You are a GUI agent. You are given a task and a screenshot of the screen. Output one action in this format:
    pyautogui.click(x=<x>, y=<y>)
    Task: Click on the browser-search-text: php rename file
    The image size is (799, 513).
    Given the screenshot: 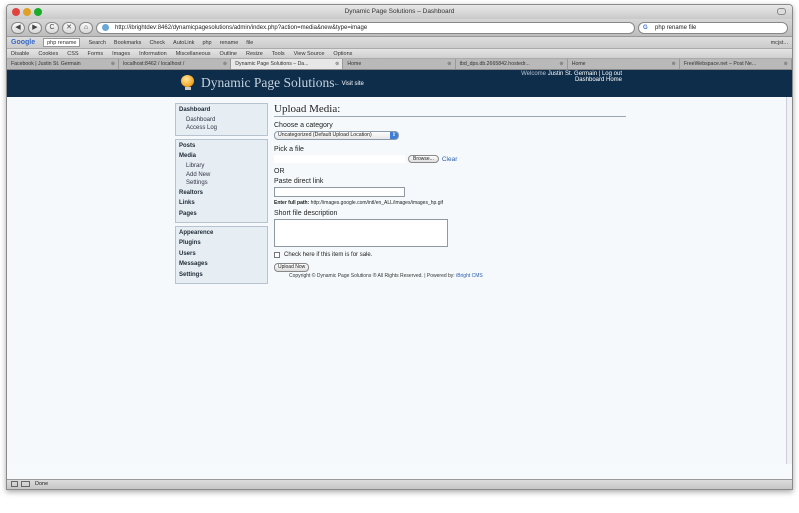 What is the action you would take?
    pyautogui.click(x=676, y=27)
    